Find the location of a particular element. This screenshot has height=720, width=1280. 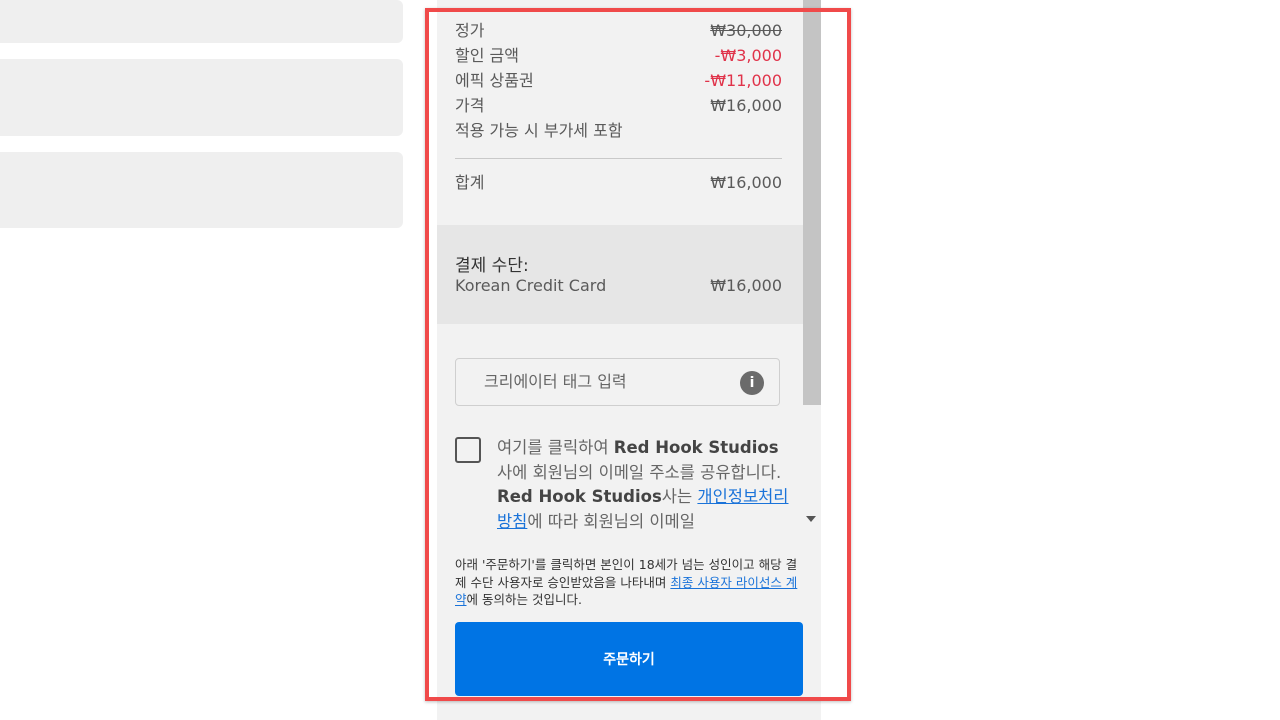

price-value: ₩16,000 is located at coordinates (746, 105).